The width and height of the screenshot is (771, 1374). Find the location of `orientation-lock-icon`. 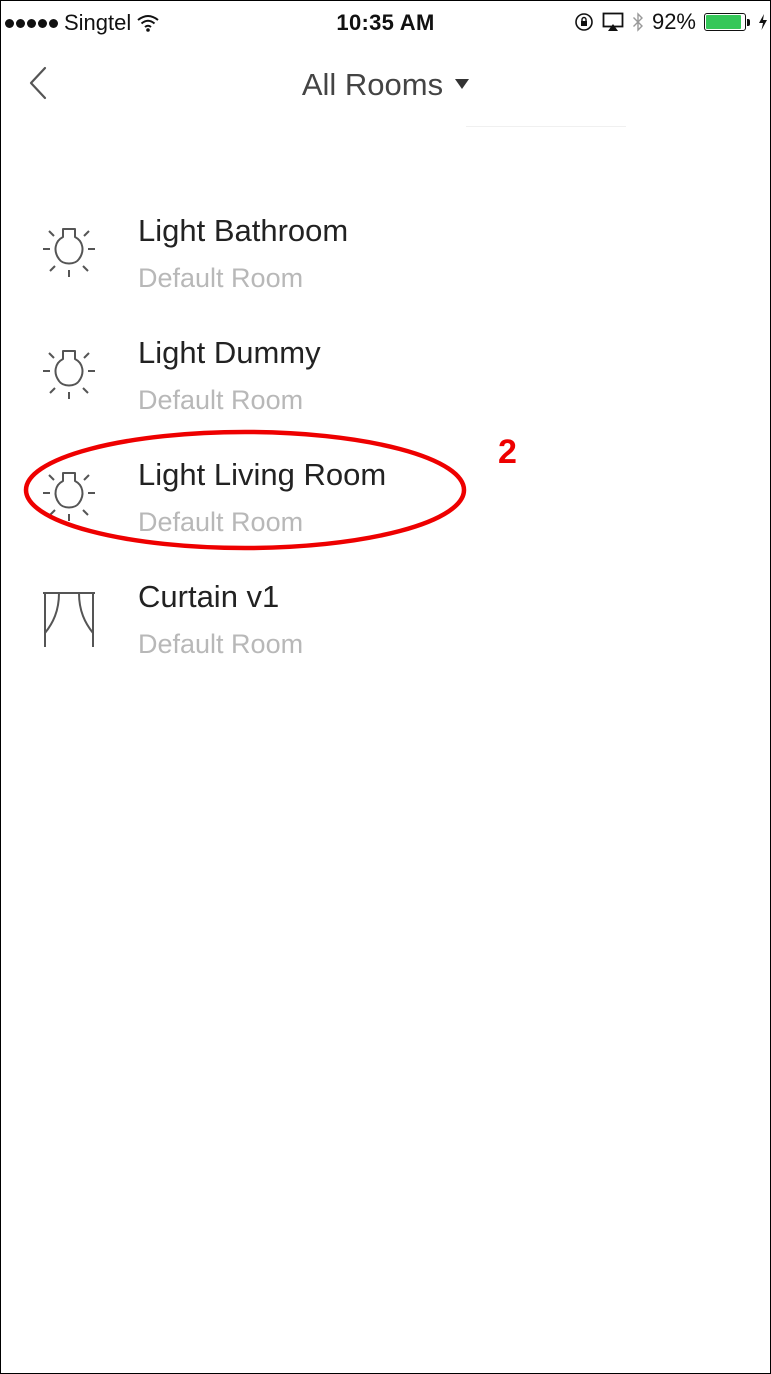

orientation-lock-icon is located at coordinates (584, 22).